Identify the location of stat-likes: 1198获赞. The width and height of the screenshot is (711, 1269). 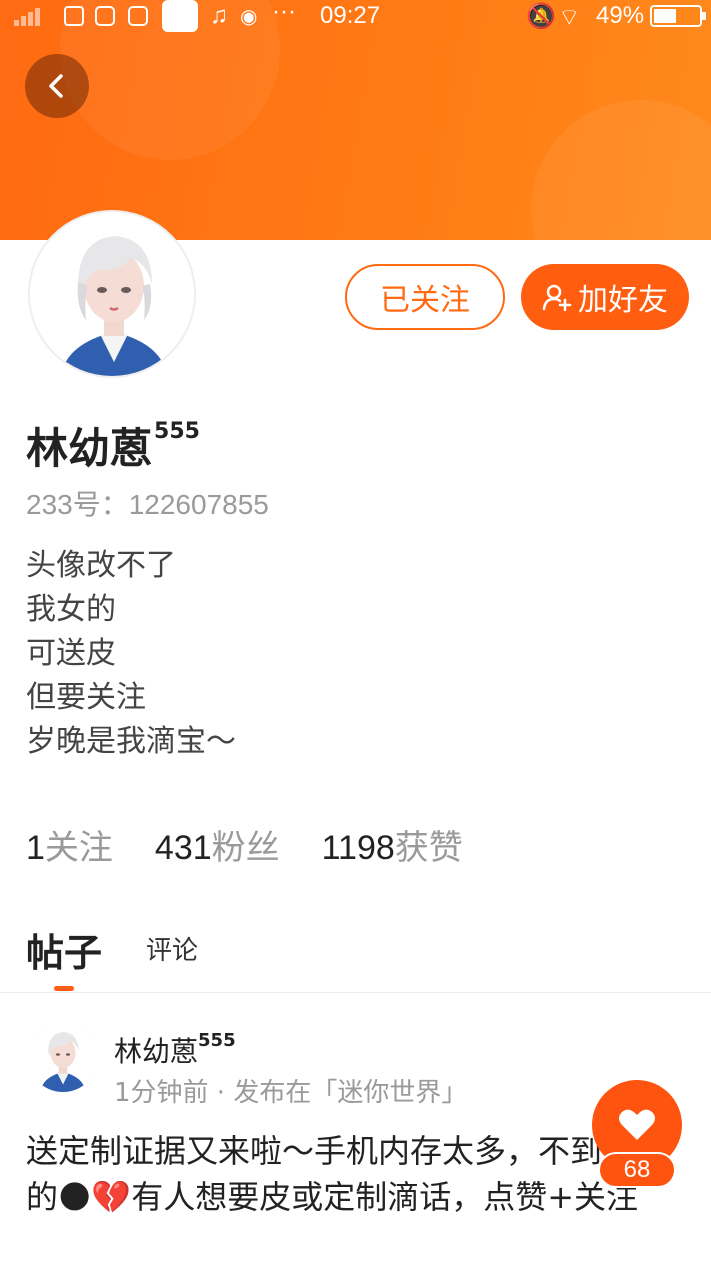
(392, 844).